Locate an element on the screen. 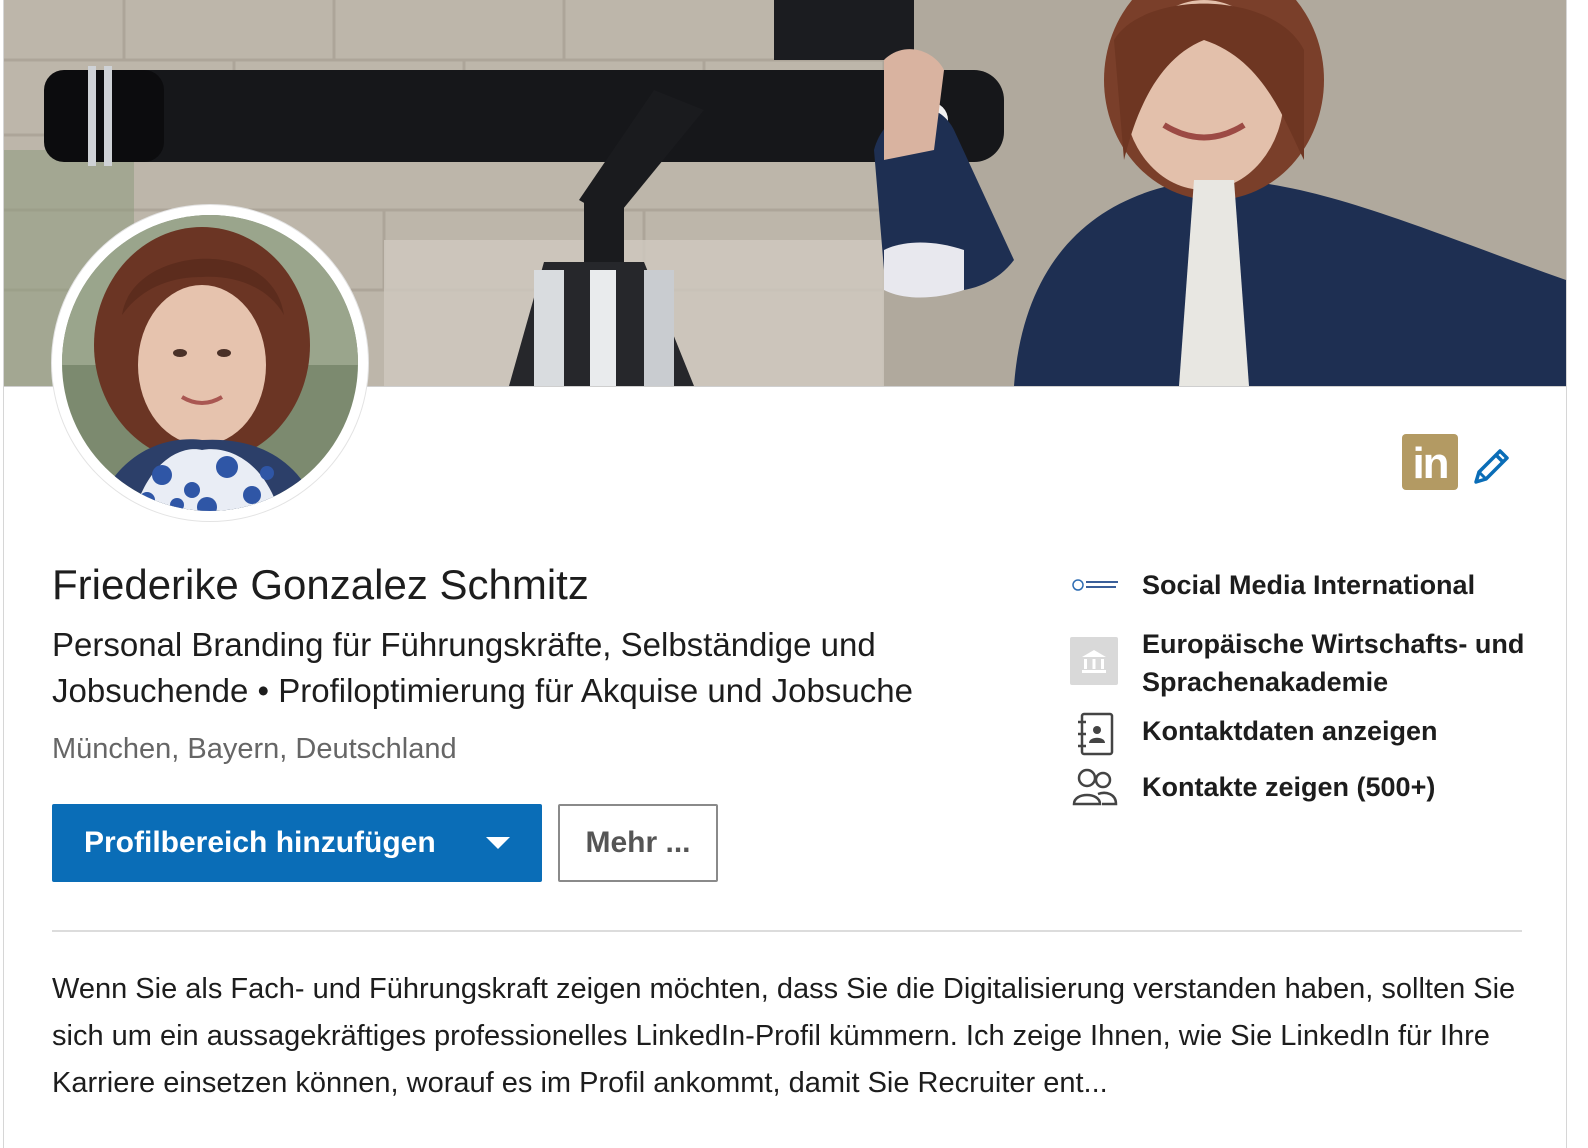 The width and height of the screenshot is (1588, 1148). company-logo-icon is located at coordinates (1095, 585).